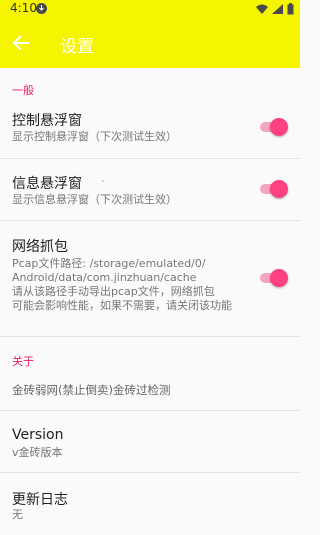 This screenshot has height=535, width=320. What do you see at coordinates (37, 452) in the screenshot?
I see `pref-summary: v金砖版本` at bounding box center [37, 452].